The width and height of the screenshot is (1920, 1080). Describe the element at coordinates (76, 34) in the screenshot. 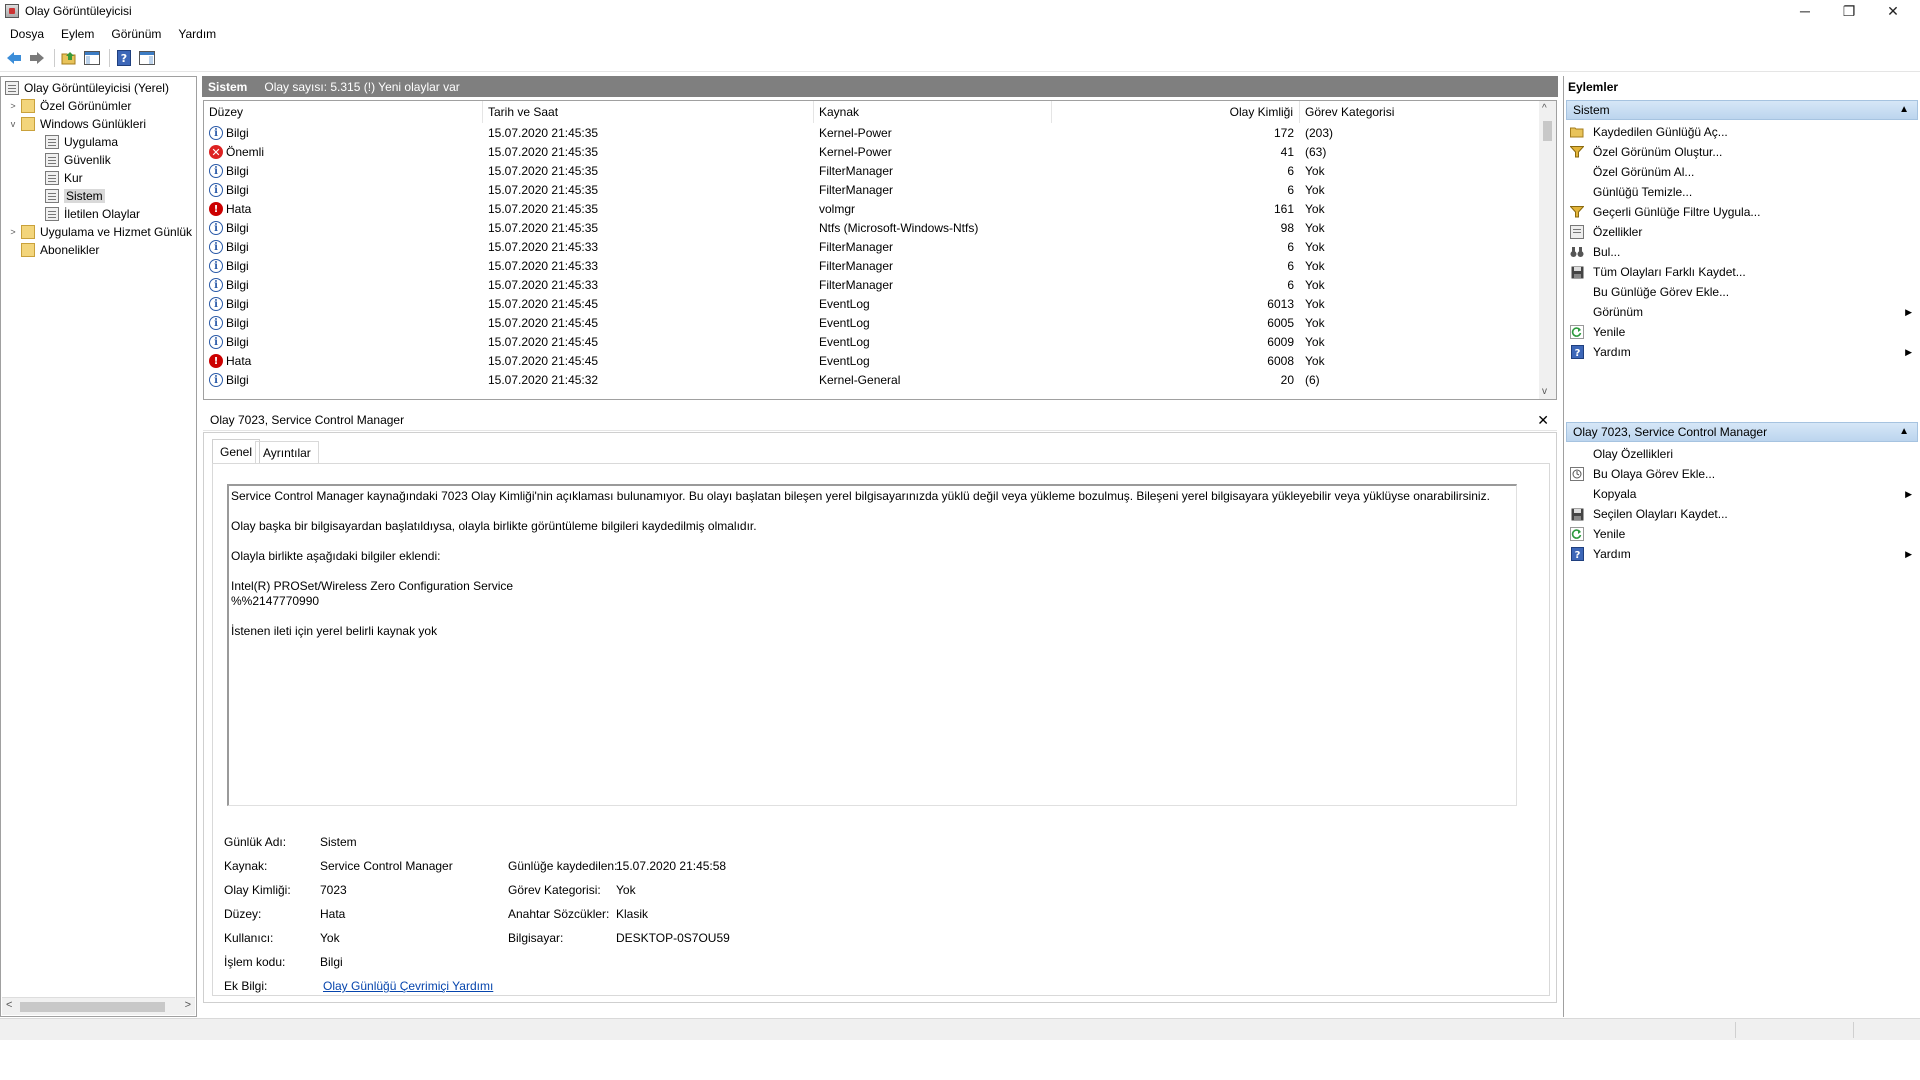

I see `menu-action: Eylem` at that location.